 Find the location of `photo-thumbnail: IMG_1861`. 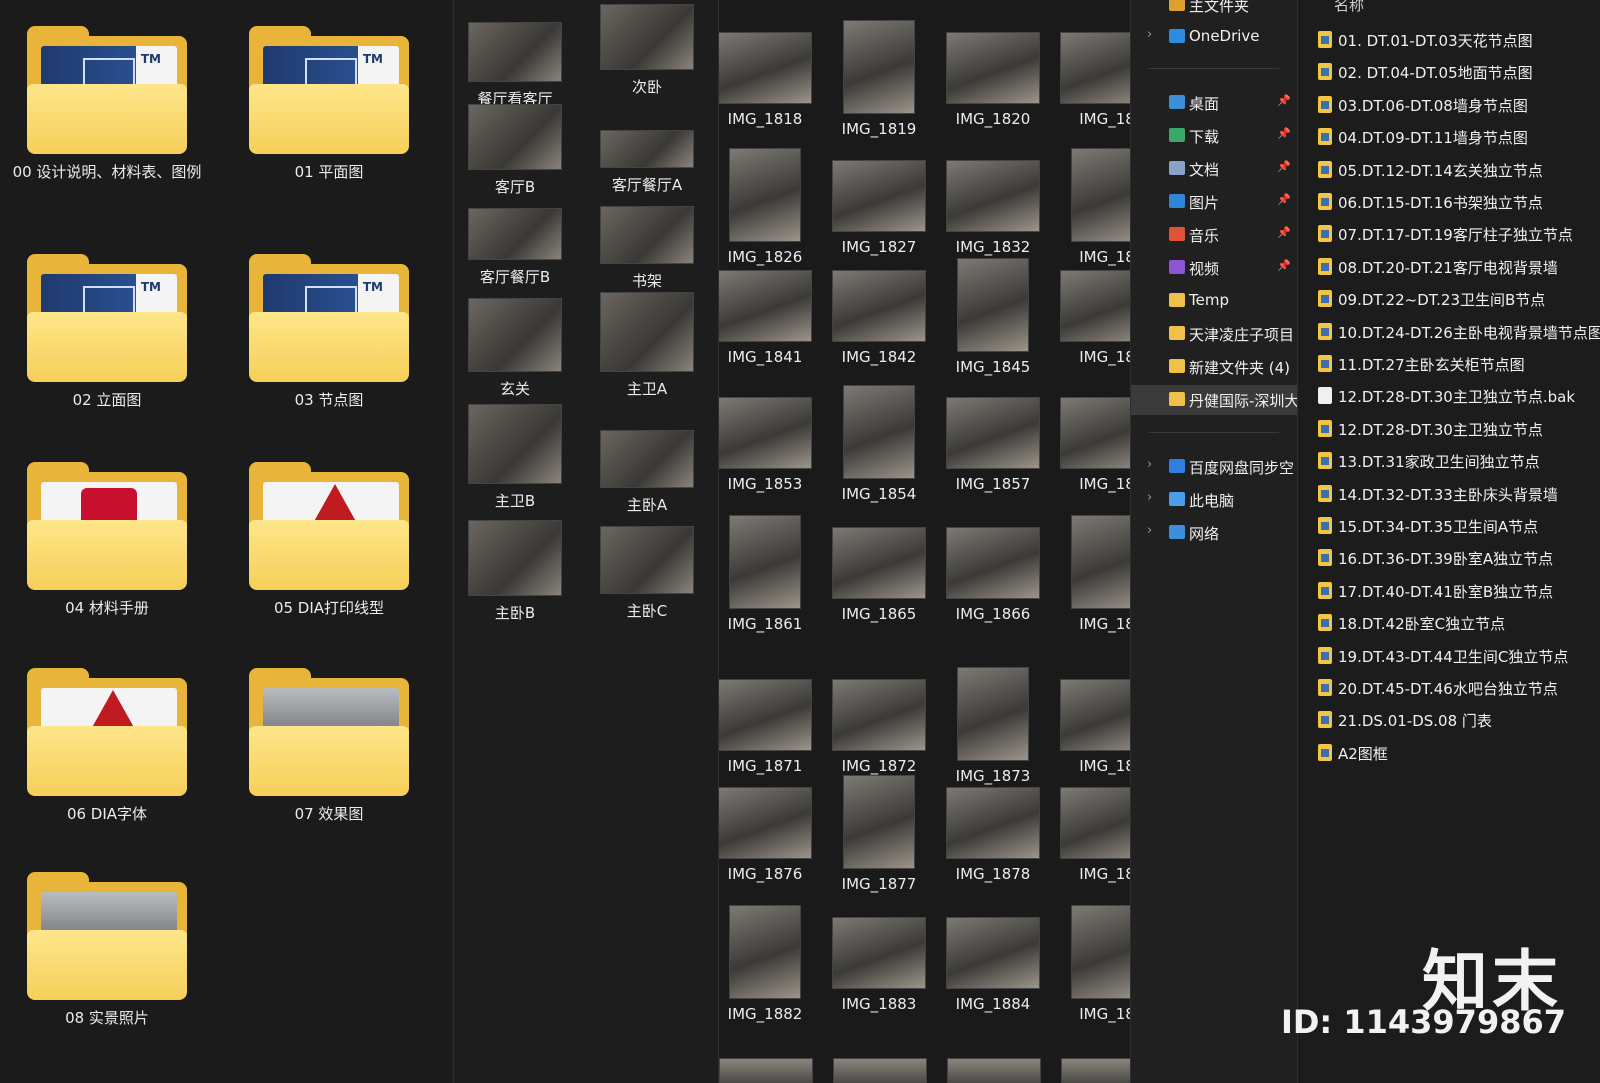

photo-thumbnail: IMG_1861 is located at coordinates (770, 574).